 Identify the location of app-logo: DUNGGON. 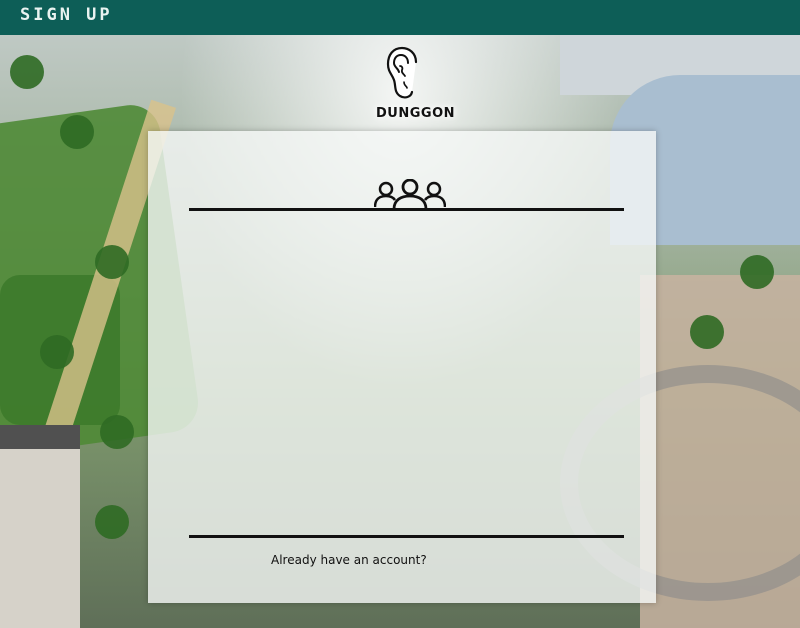
(415, 85).